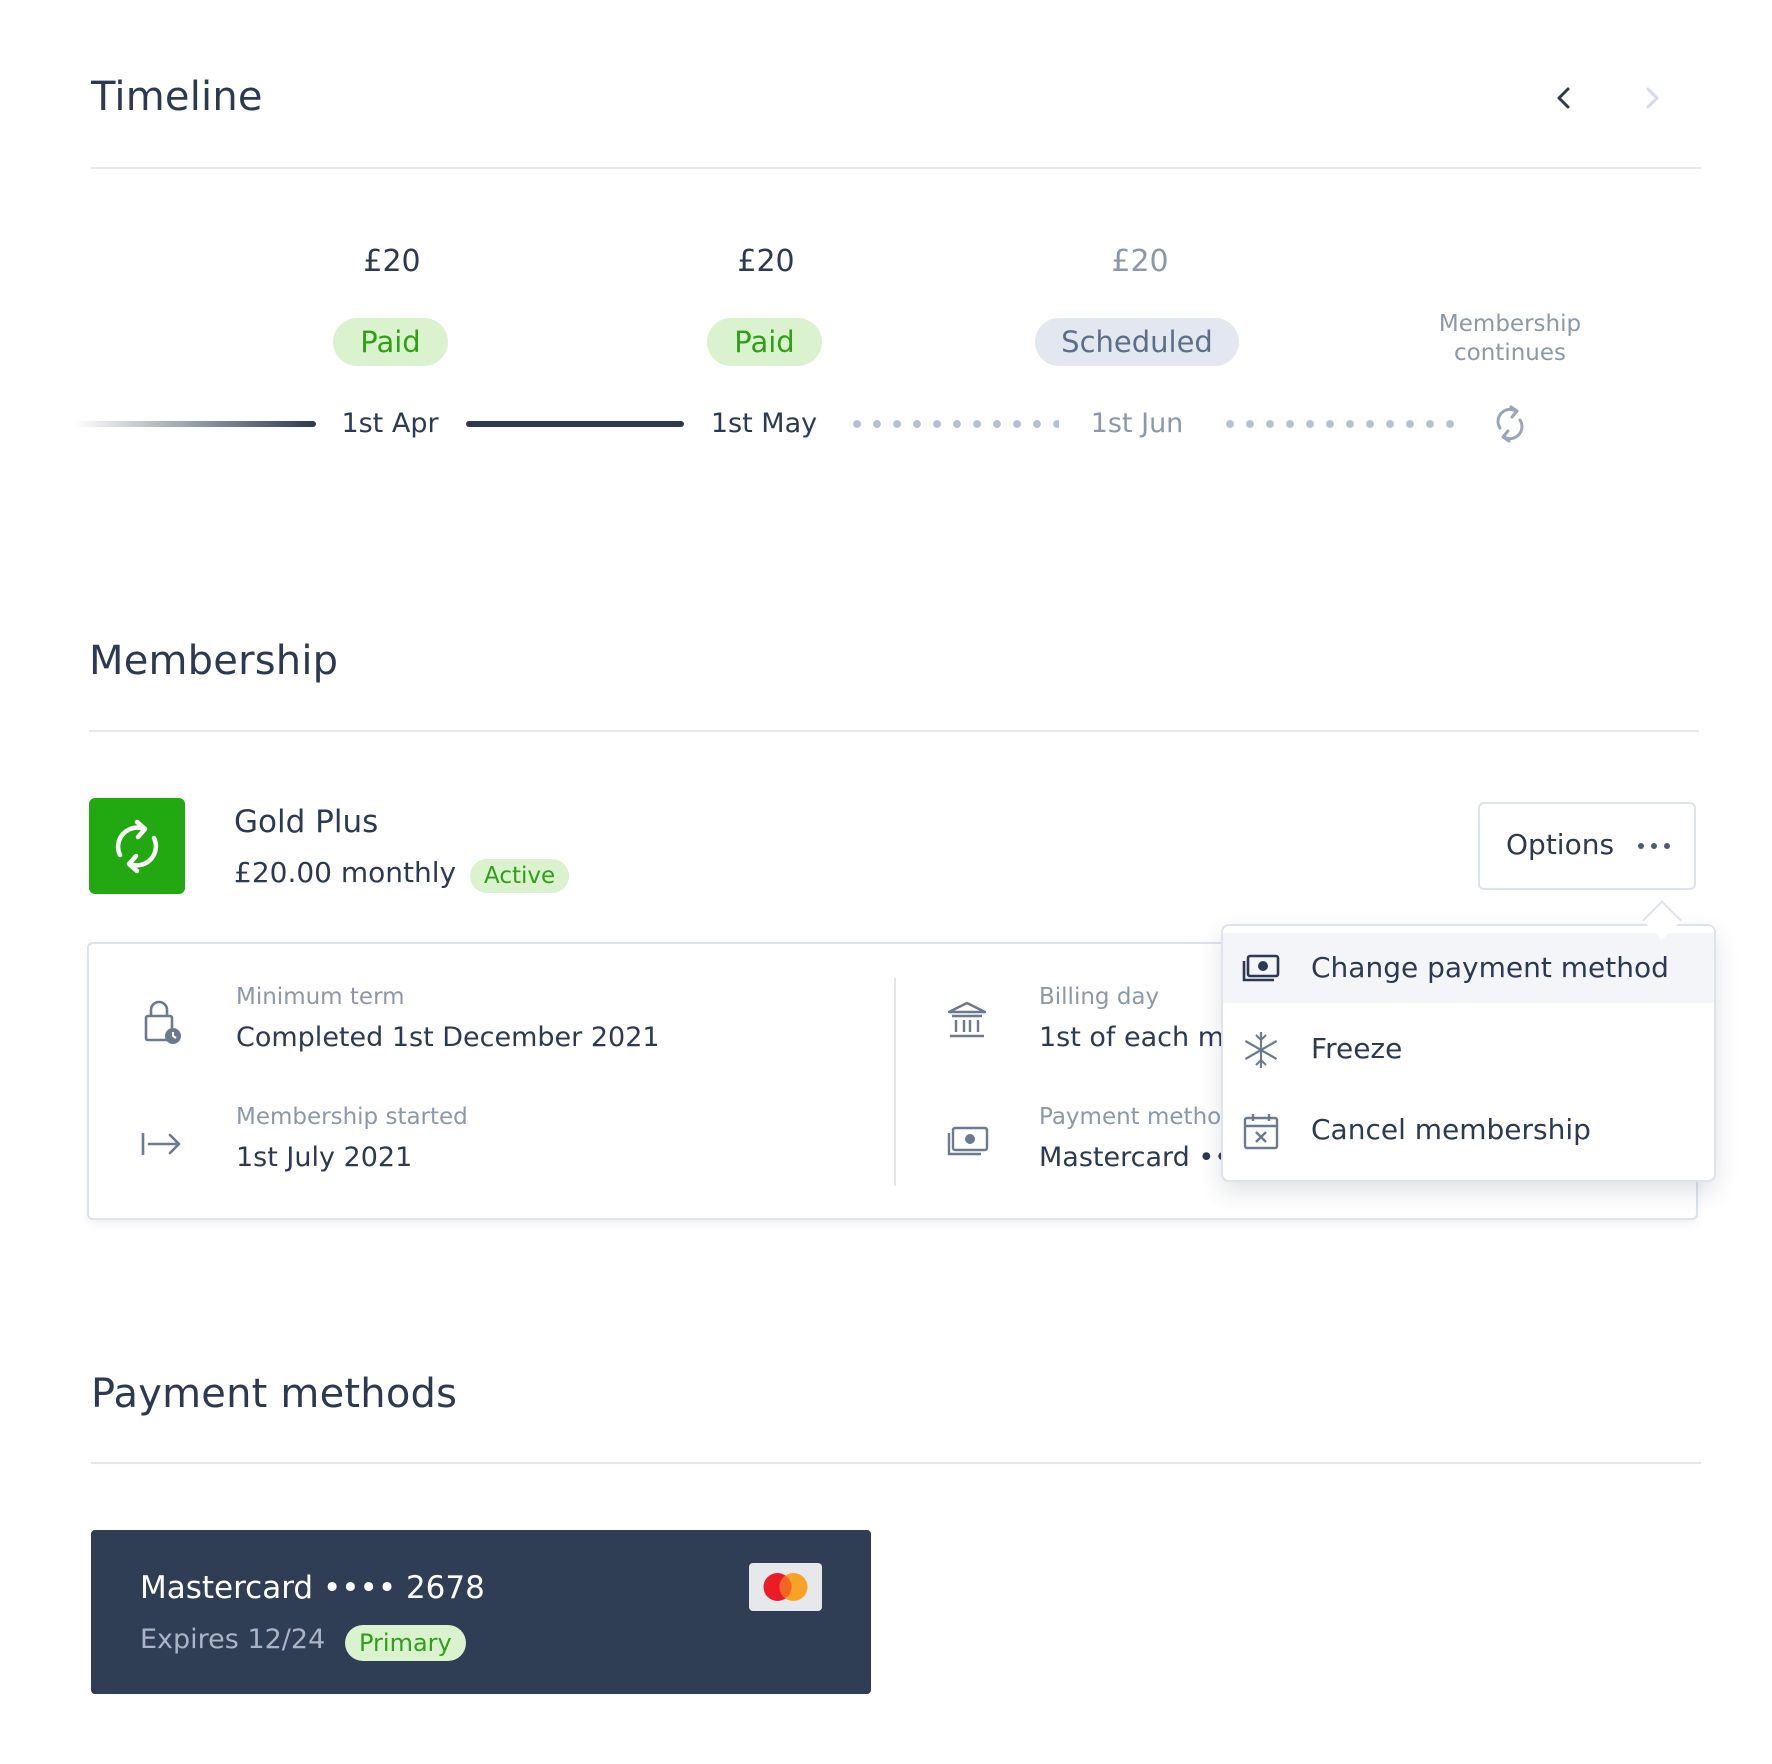 Image resolution: width=1772 pixels, height=1764 pixels. Describe the element at coordinates (320, 997) in the screenshot. I see `minimum-term-label: Minimum term` at that location.